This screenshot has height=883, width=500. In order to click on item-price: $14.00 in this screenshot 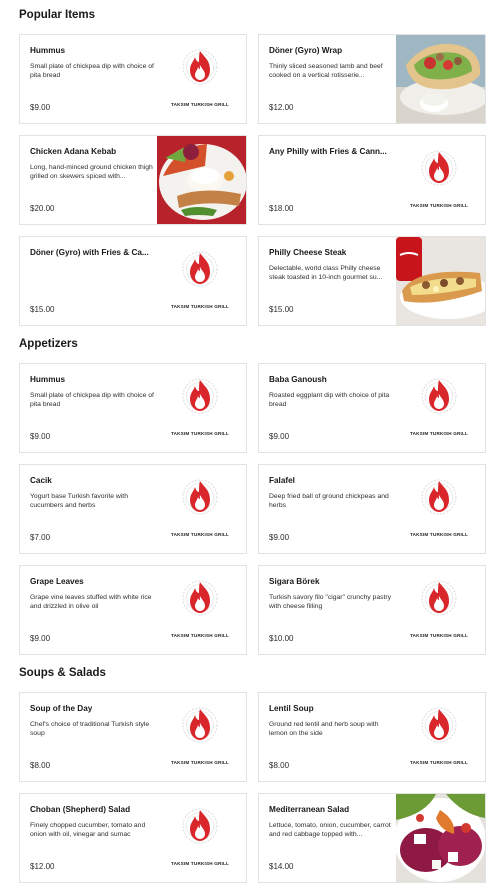, I will do `click(281, 866)`.